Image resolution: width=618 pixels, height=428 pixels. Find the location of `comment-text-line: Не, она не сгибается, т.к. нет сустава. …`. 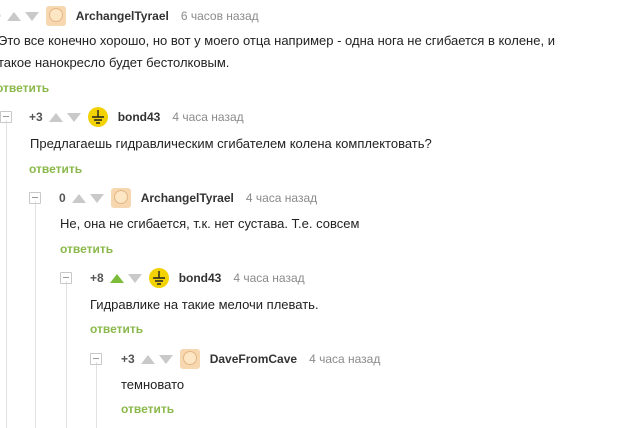

comment-text-line: Не, она не сгибается, т.к. нет сустава. … is located at coordinates (210, 223).